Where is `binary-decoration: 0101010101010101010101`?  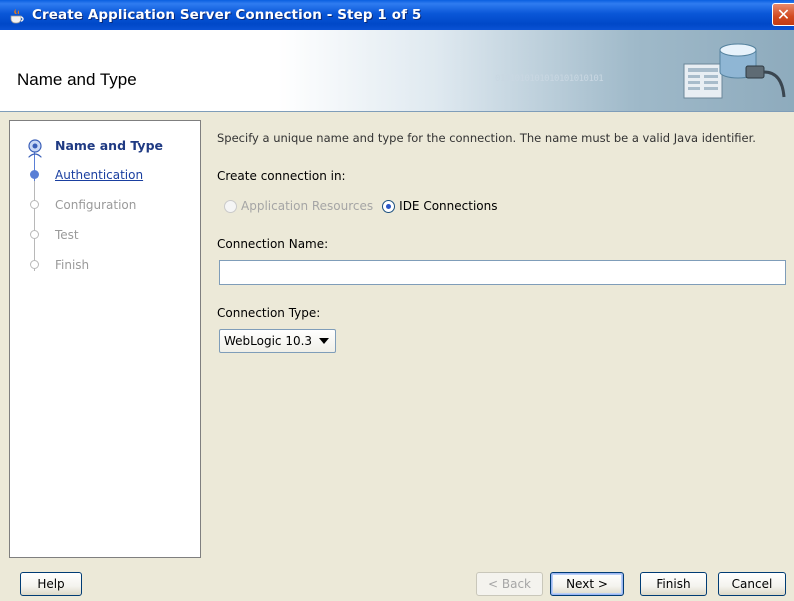 binary-decoration: 0101010101010101010101 is located at coordinates (549, 79).